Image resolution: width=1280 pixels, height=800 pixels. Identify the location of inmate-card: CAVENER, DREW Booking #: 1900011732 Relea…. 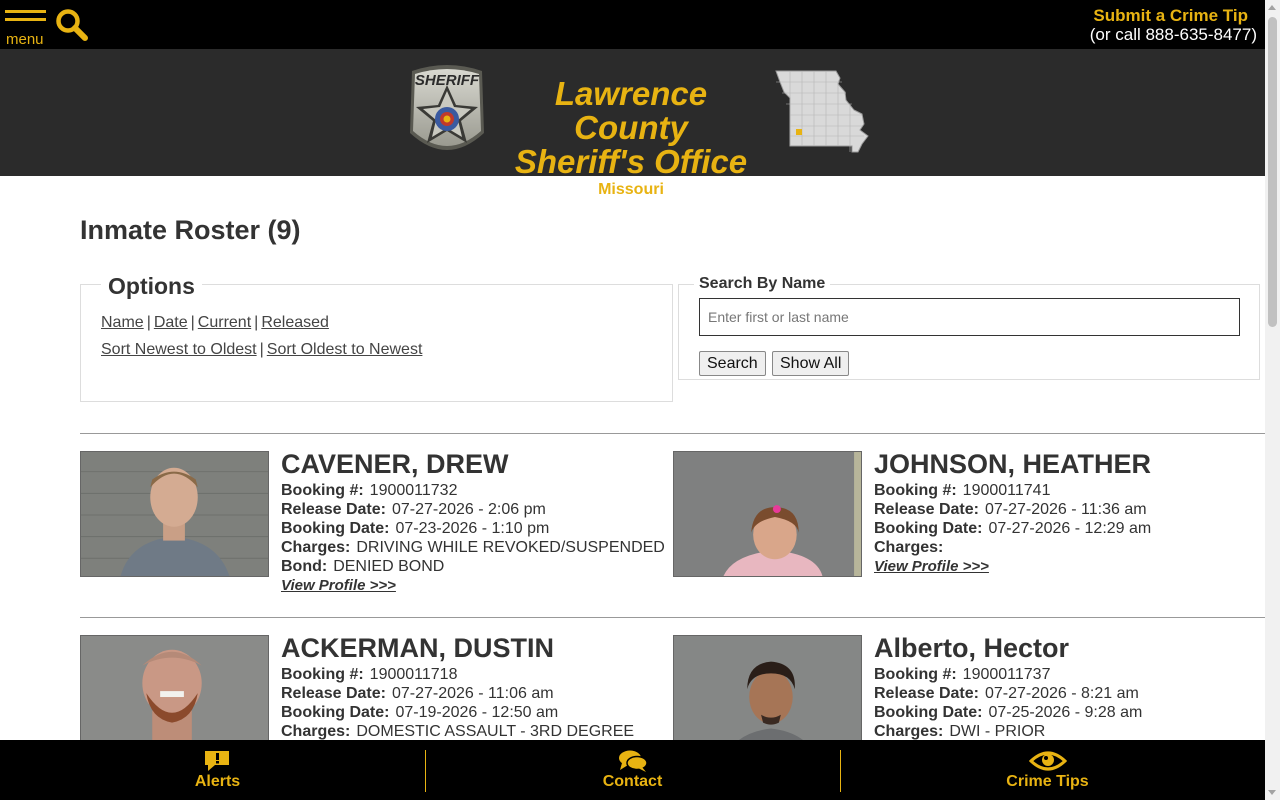
(372, 525).